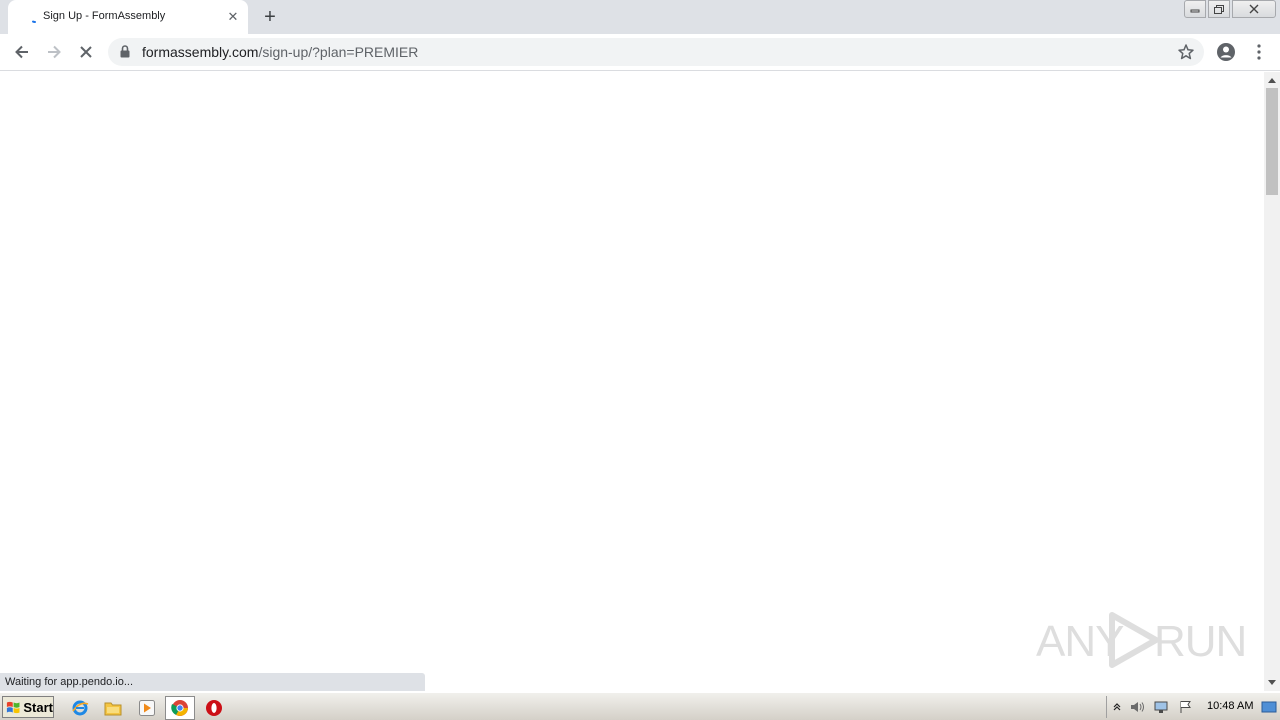 The height and width of the screenshot is (720, 1280). I want to click on tray-expand-icon, so click(1117, 707).